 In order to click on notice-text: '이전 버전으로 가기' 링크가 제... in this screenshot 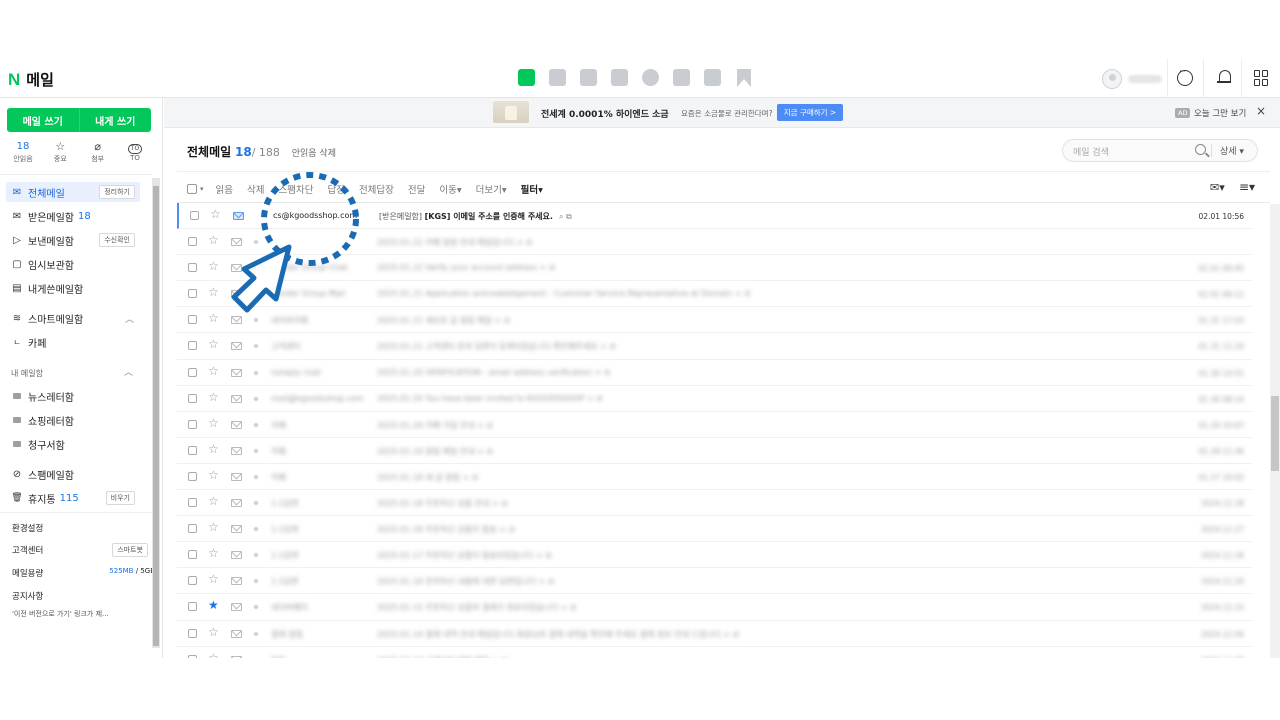, I will do `click(60, 614)`.